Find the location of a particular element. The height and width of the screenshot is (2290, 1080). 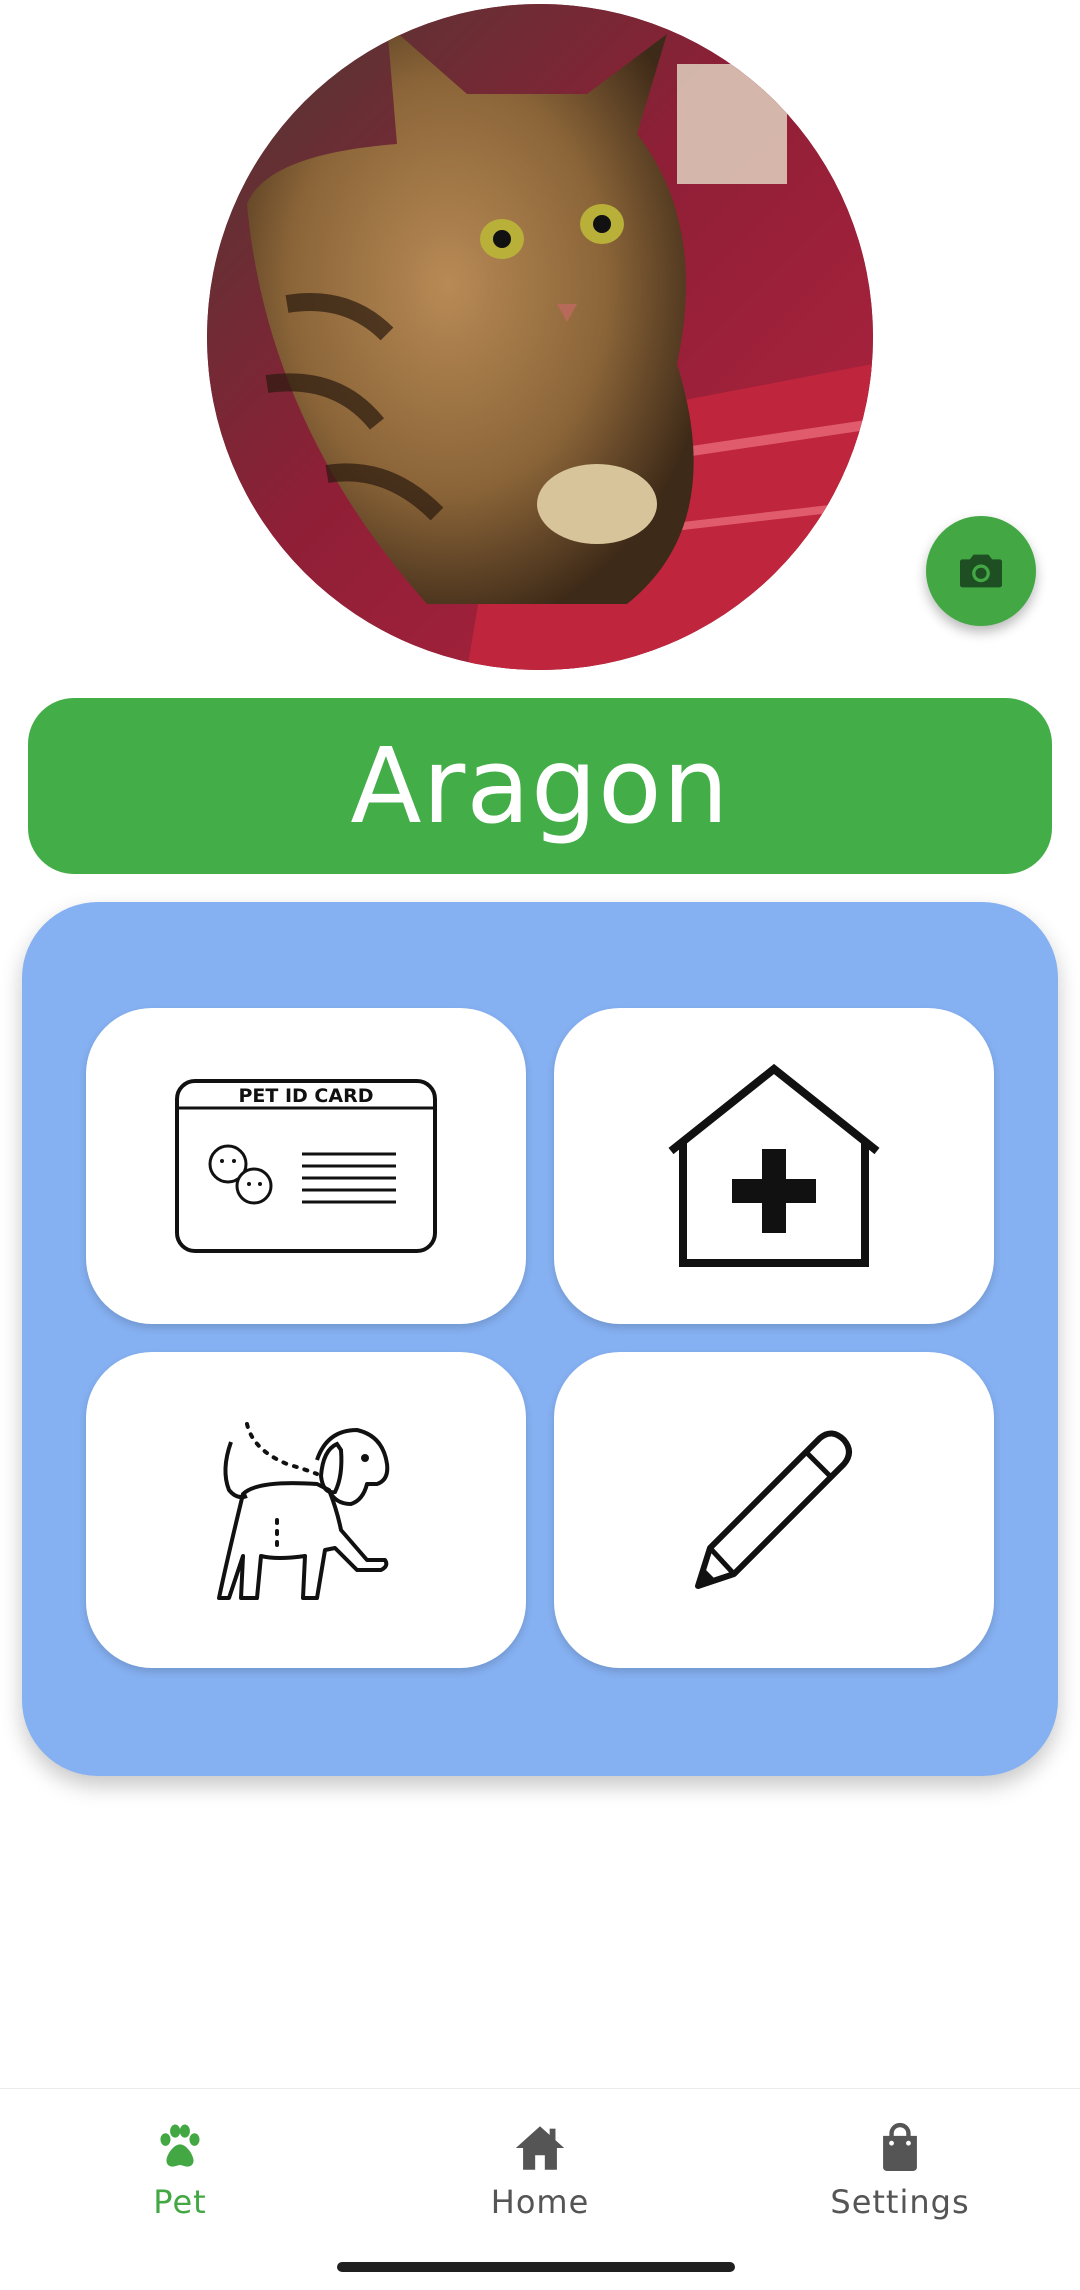

change-photo-button is located at coordinates (981, 571).